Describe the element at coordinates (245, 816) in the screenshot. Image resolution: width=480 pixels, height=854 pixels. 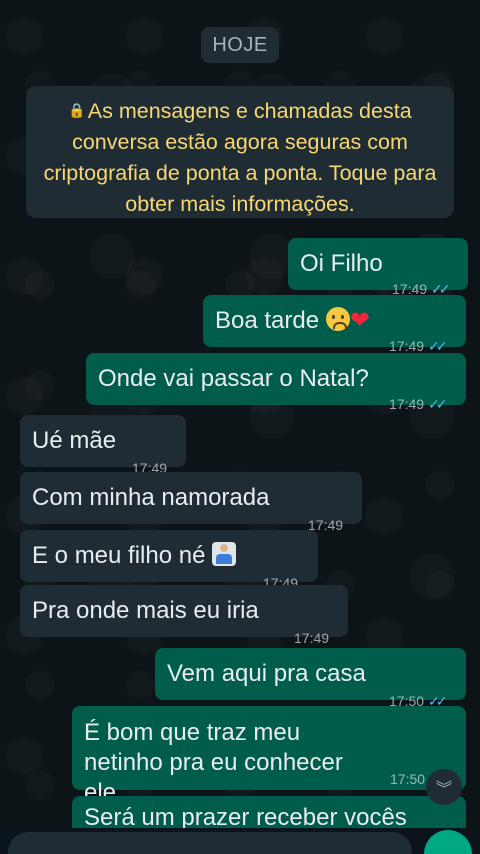
I see `message-text: Será um prazer receber vocês` at that location.